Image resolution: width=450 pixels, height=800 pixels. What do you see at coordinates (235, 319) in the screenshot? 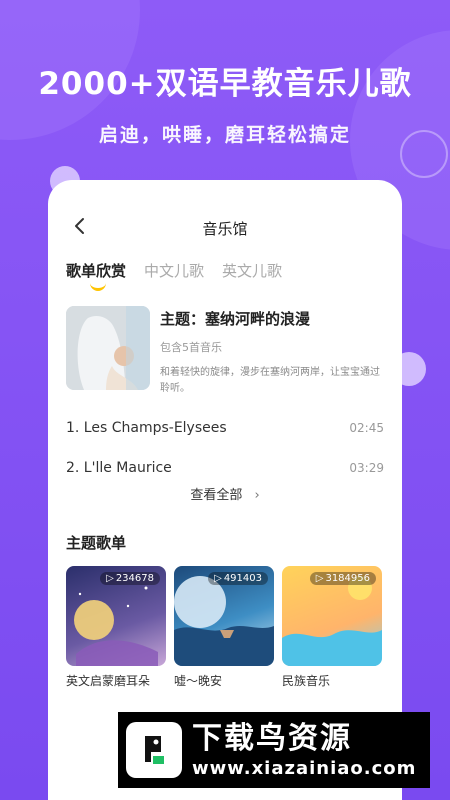
I see `theme-title: 主题：塞纳河畔的浪漫` at bounding box center [235, 319].